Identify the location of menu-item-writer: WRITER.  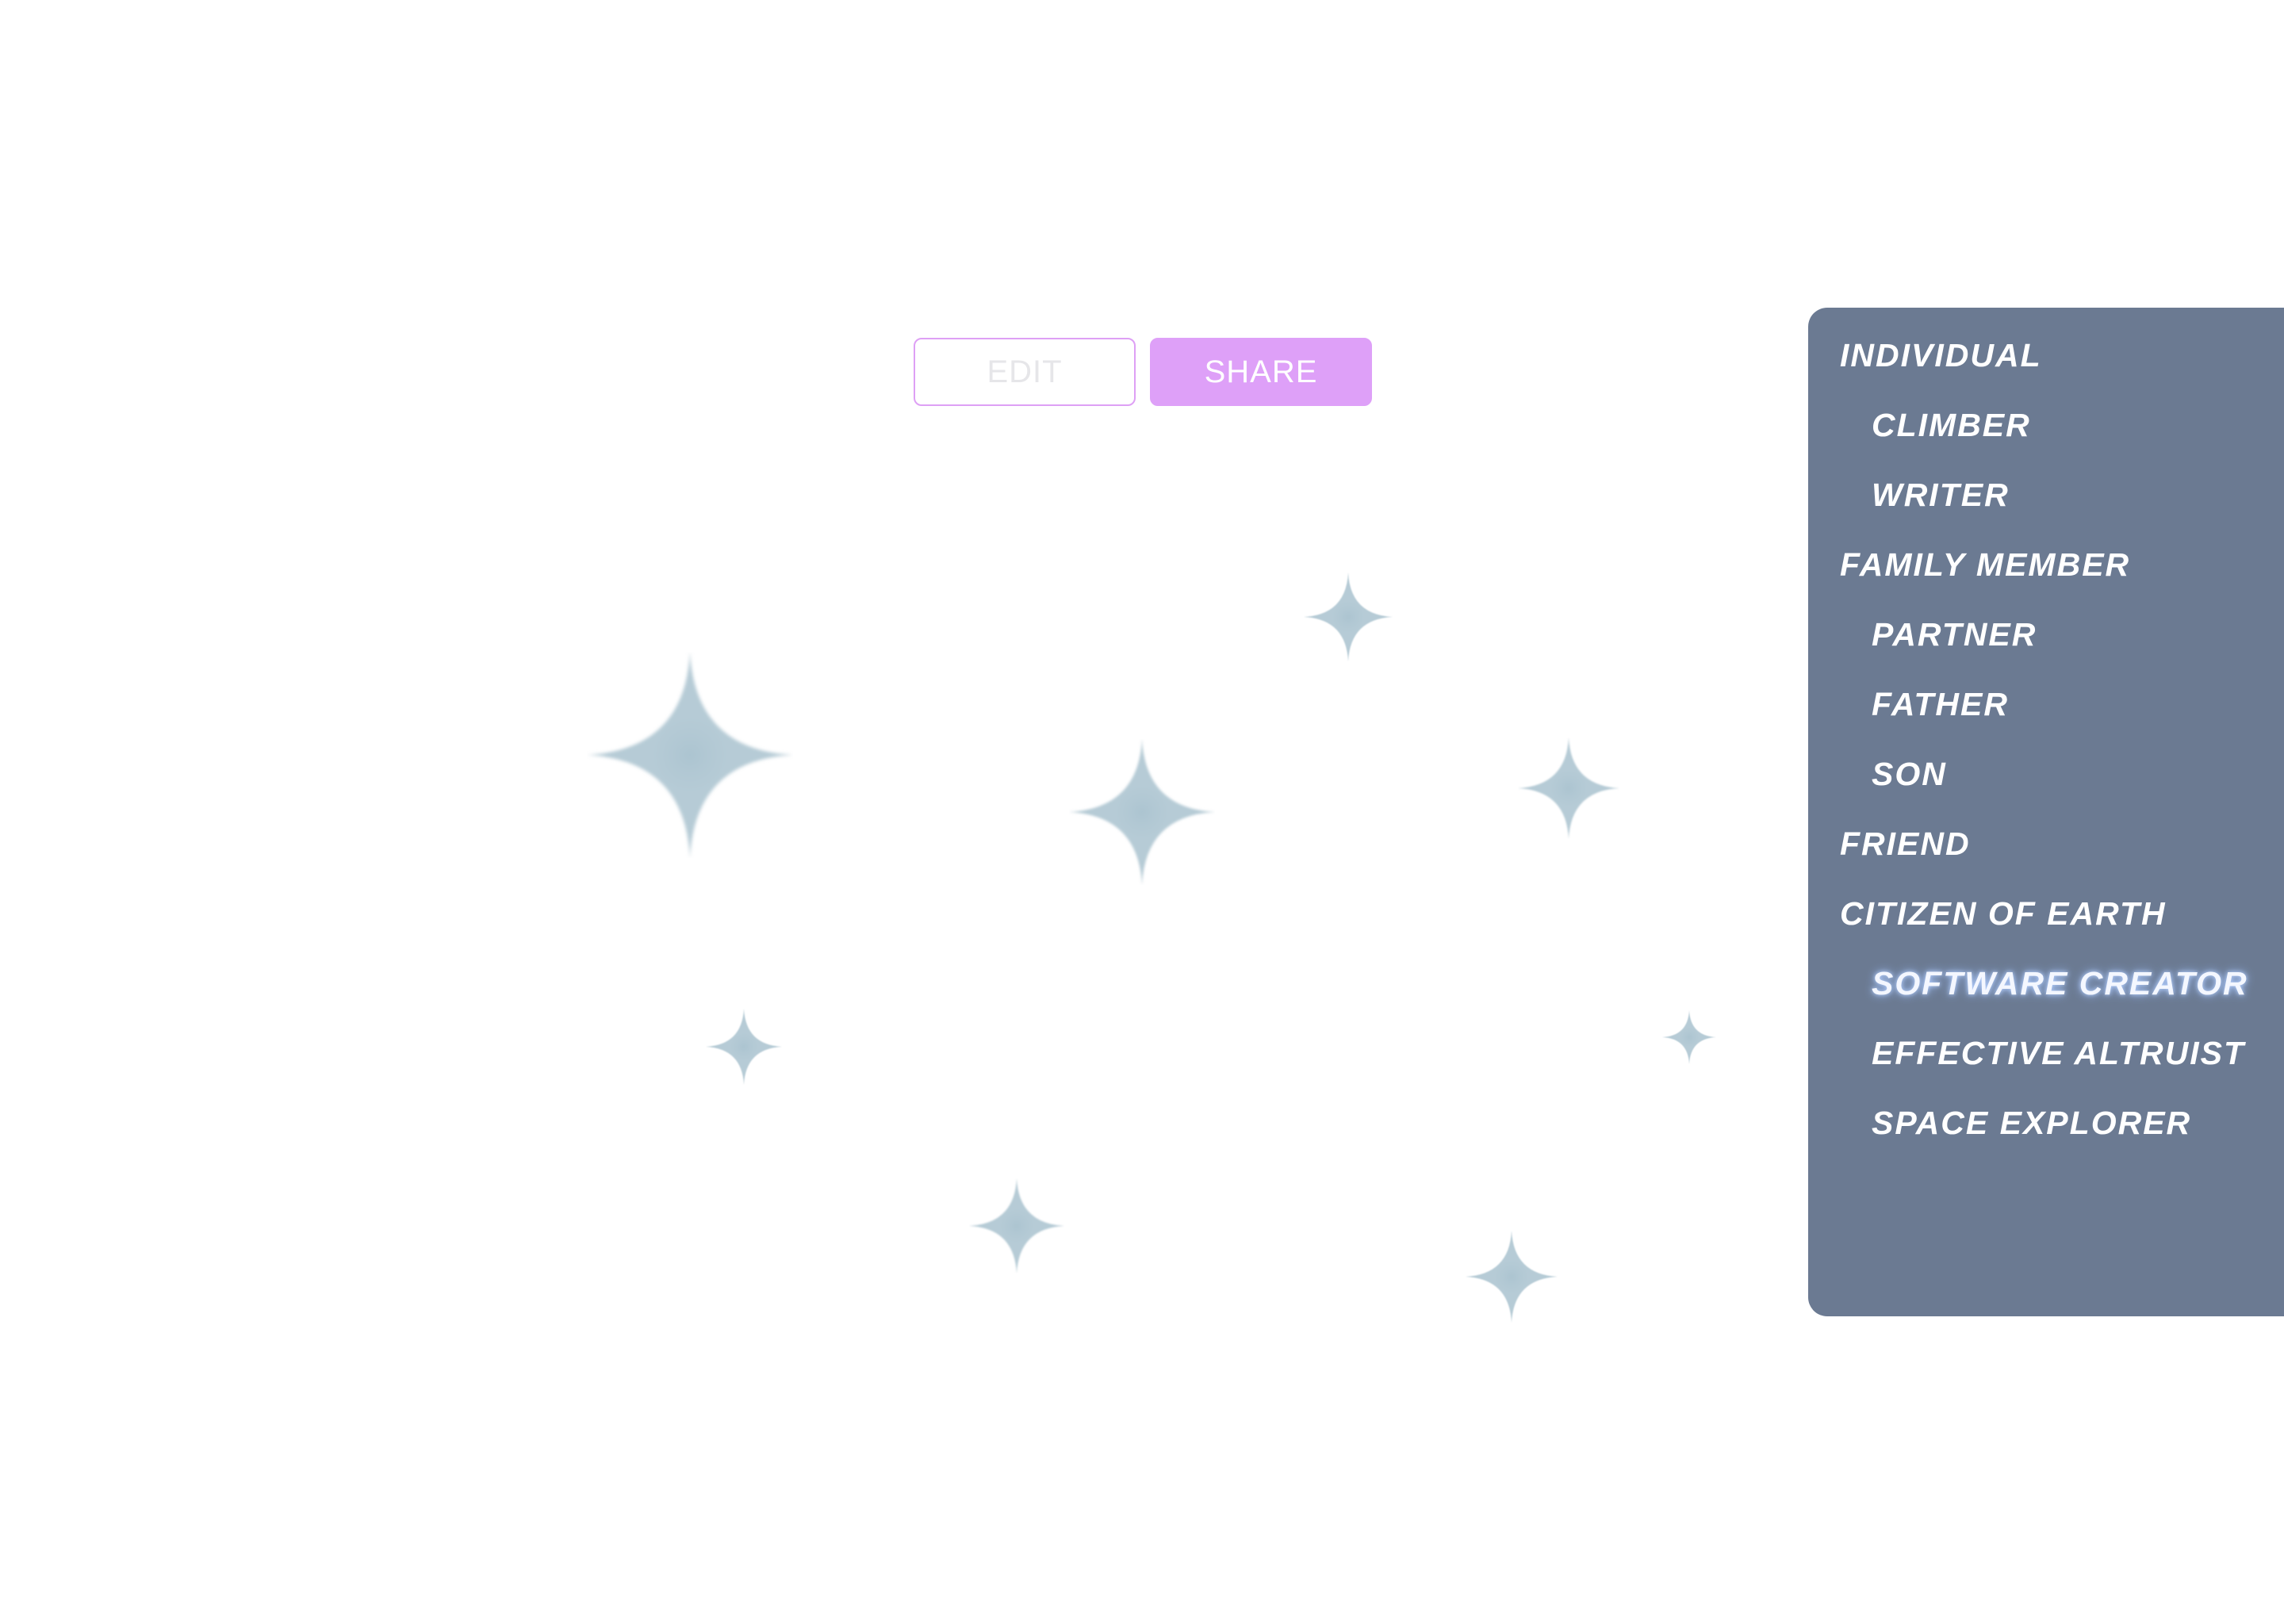
(1941, 495).